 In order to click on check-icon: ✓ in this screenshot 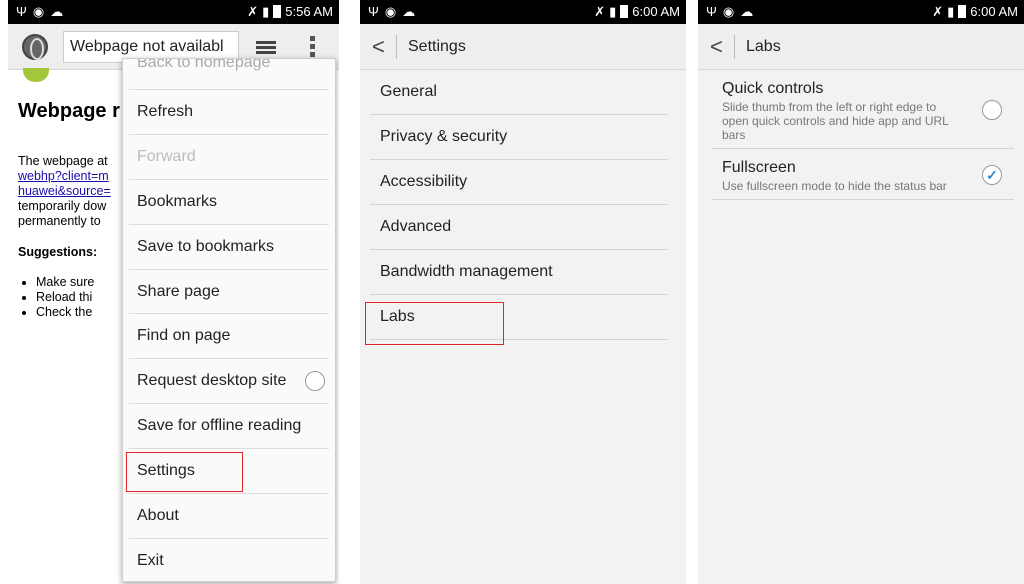, I will do `click(992, 175)`.